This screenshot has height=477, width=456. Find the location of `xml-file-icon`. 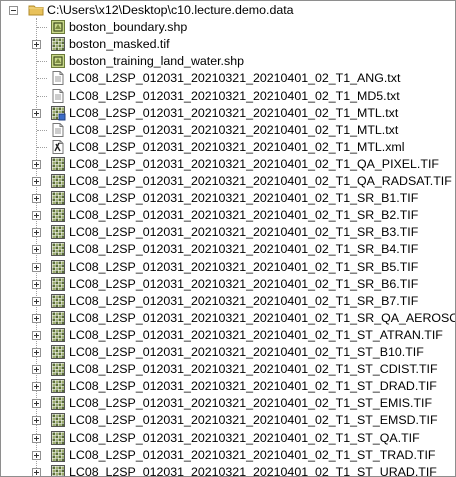

xml-file-icon is located at coordinates (58, 147).